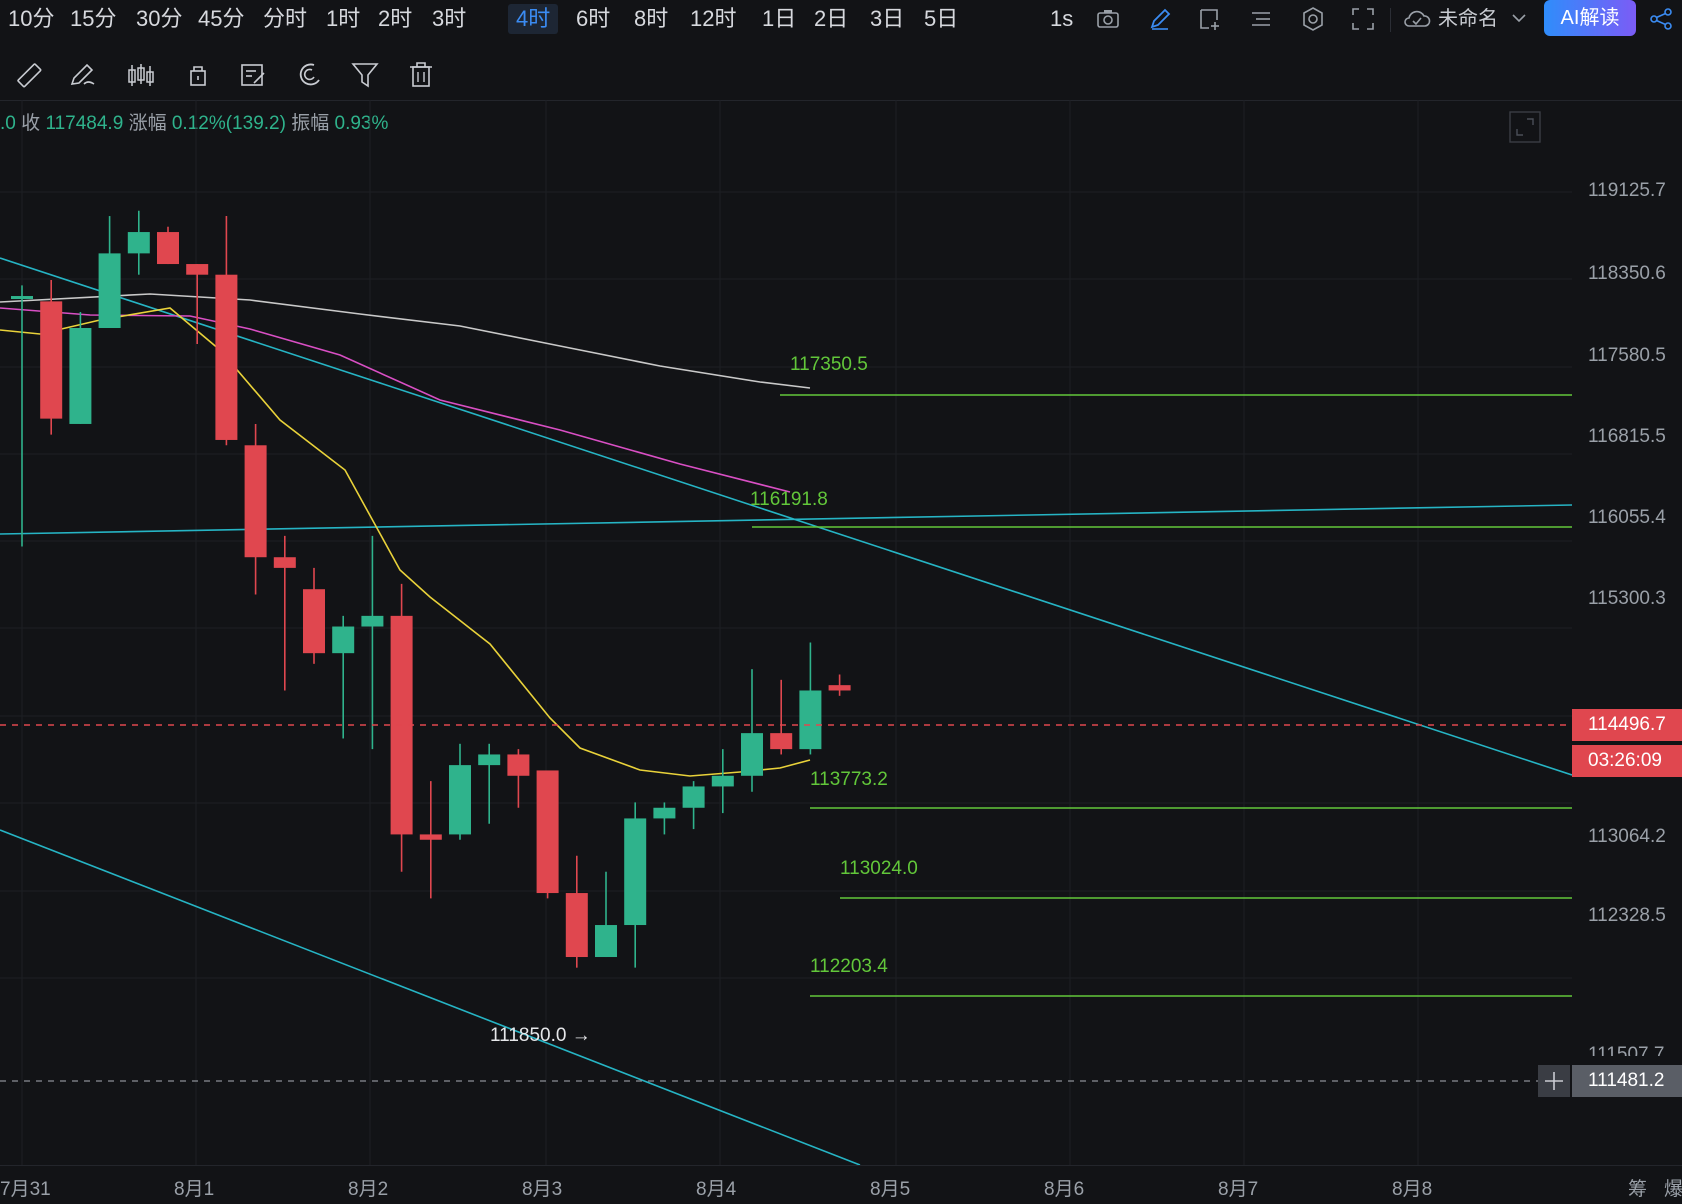 The height and width of the screenshot is (1204, 1682). I want to click on toolbar-divider, so click(1390, 20).